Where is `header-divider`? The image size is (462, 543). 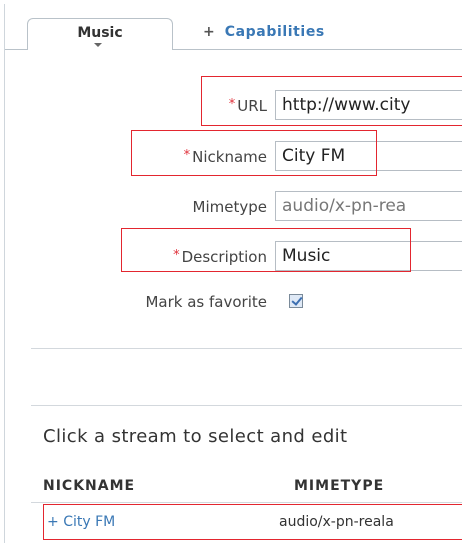
header-divider is located at coordinates (246, 502).